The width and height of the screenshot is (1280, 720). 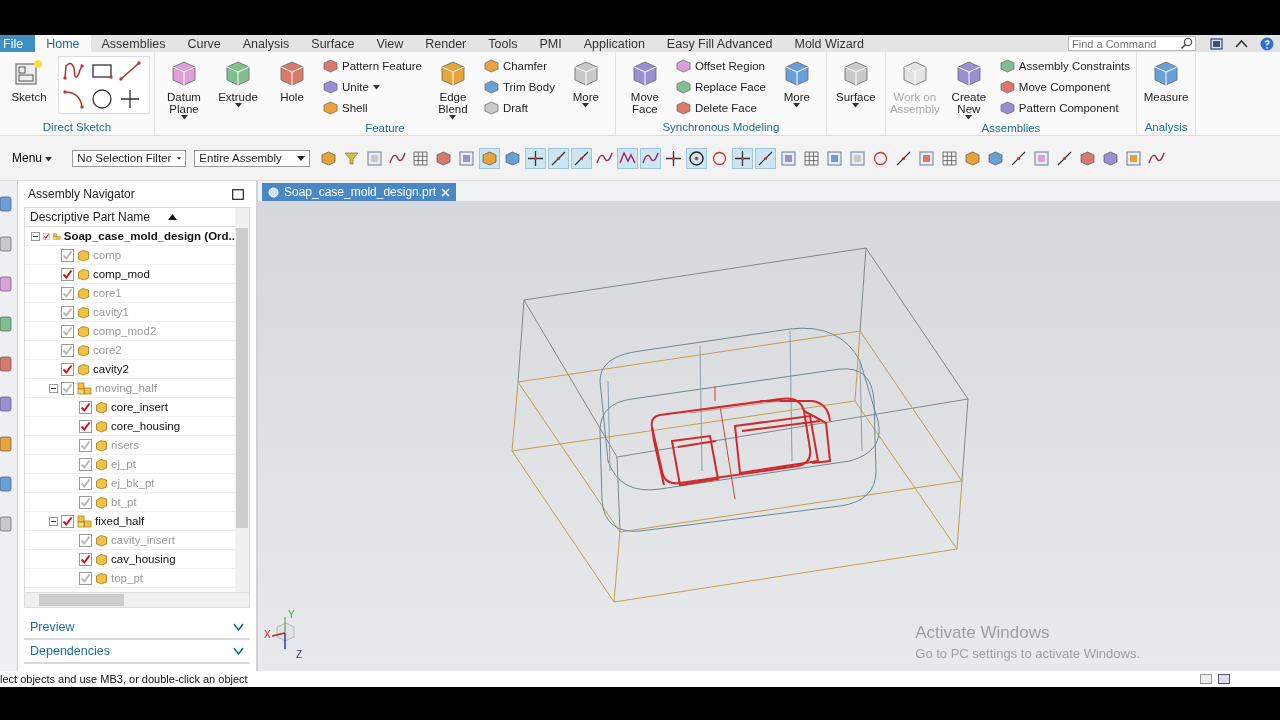 I want to click on ribbon-tab: Easy Fill Advanced, so click(x=719, y=43).